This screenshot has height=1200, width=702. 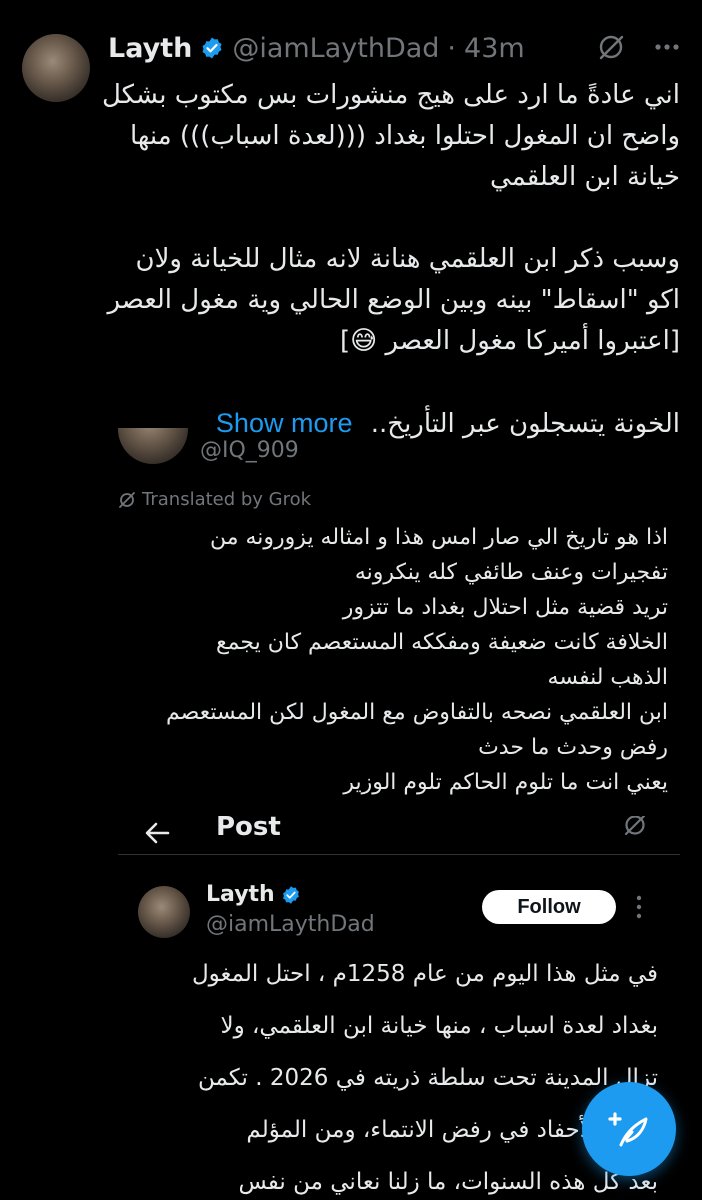 I want to click on tweet-line: [اعتبروا أميركا مغول العصر 😅], so click(x=509, y=341).